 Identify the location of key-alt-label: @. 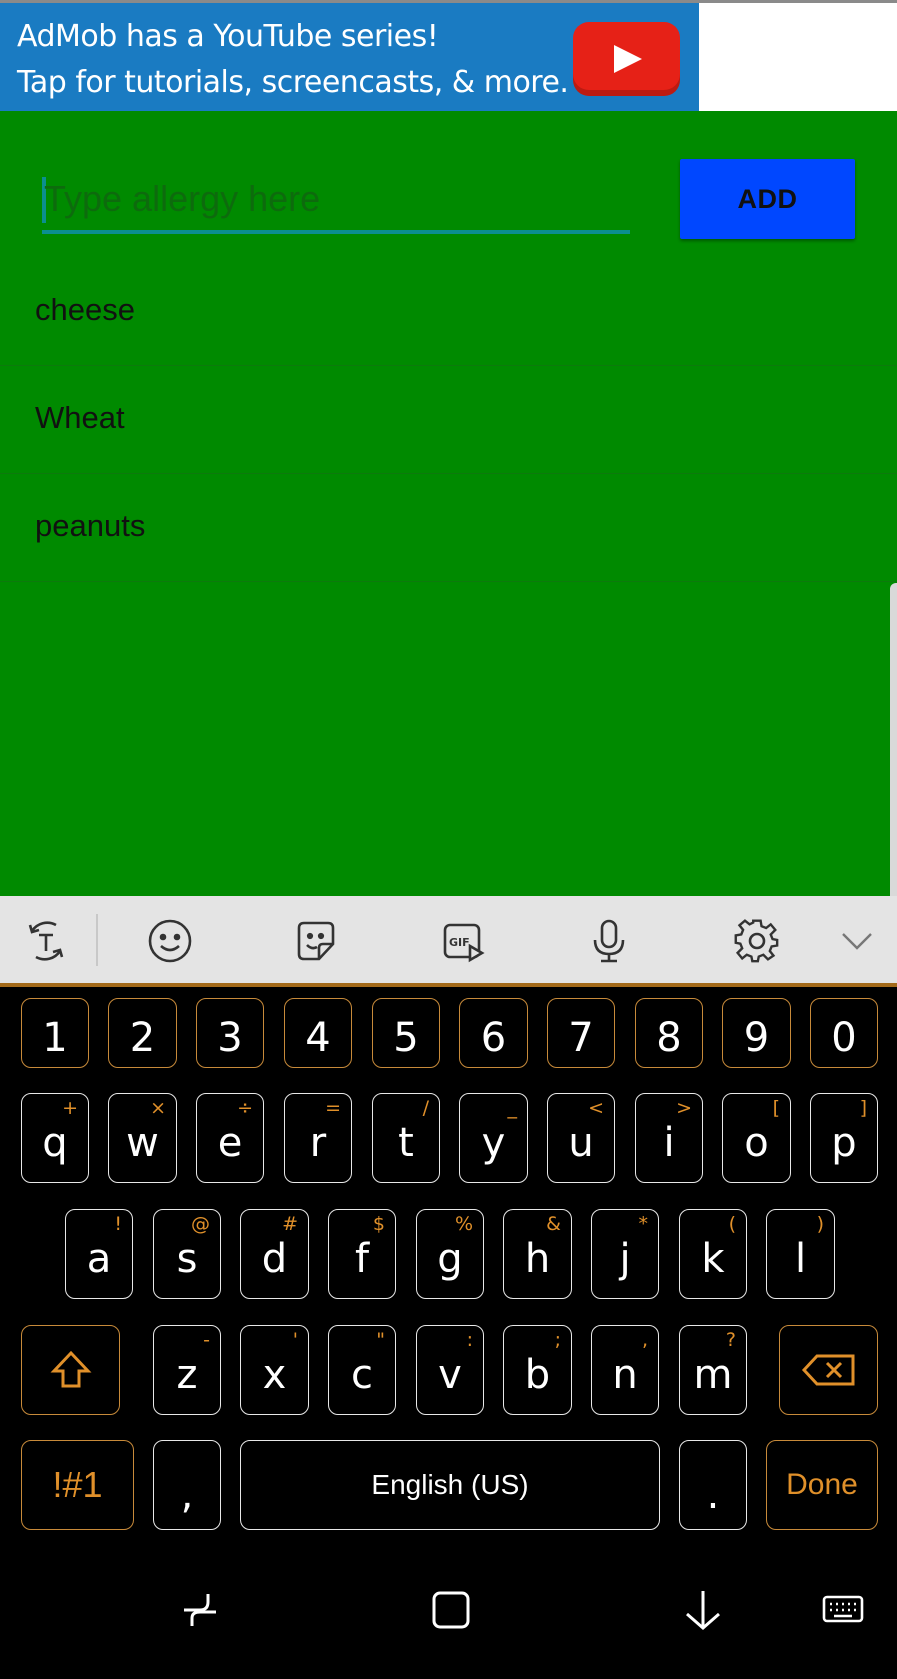
(200, 1224).